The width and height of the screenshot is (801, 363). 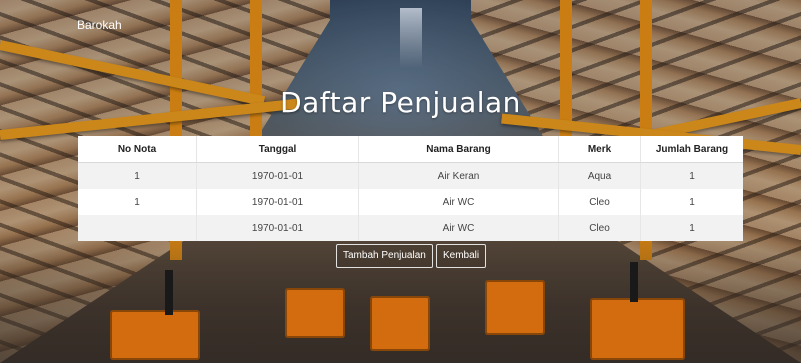 I want to click on add-sale-button: Tambah Penjualan, so click(x=384, y=256).